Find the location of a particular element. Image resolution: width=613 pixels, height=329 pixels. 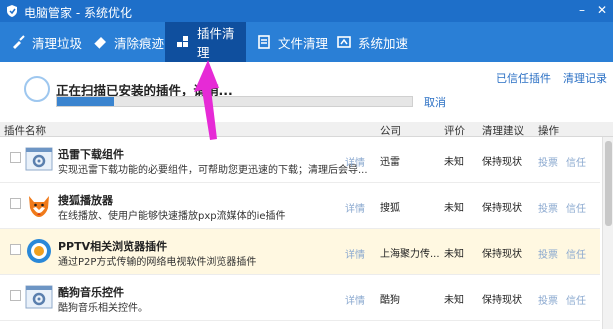

title-bar: 电脑管家 - 系统优化 – ✕ is located at coordinates (306, 11).